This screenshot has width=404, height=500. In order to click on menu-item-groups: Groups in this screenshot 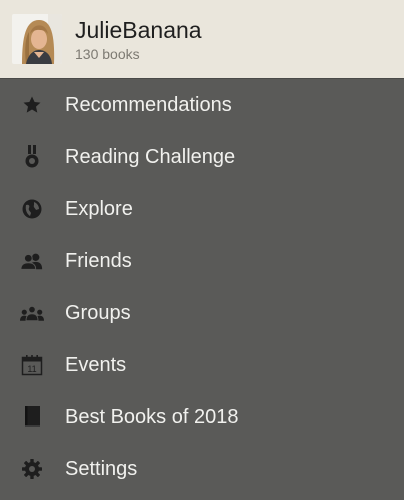, I will do `click(202, 313)`.